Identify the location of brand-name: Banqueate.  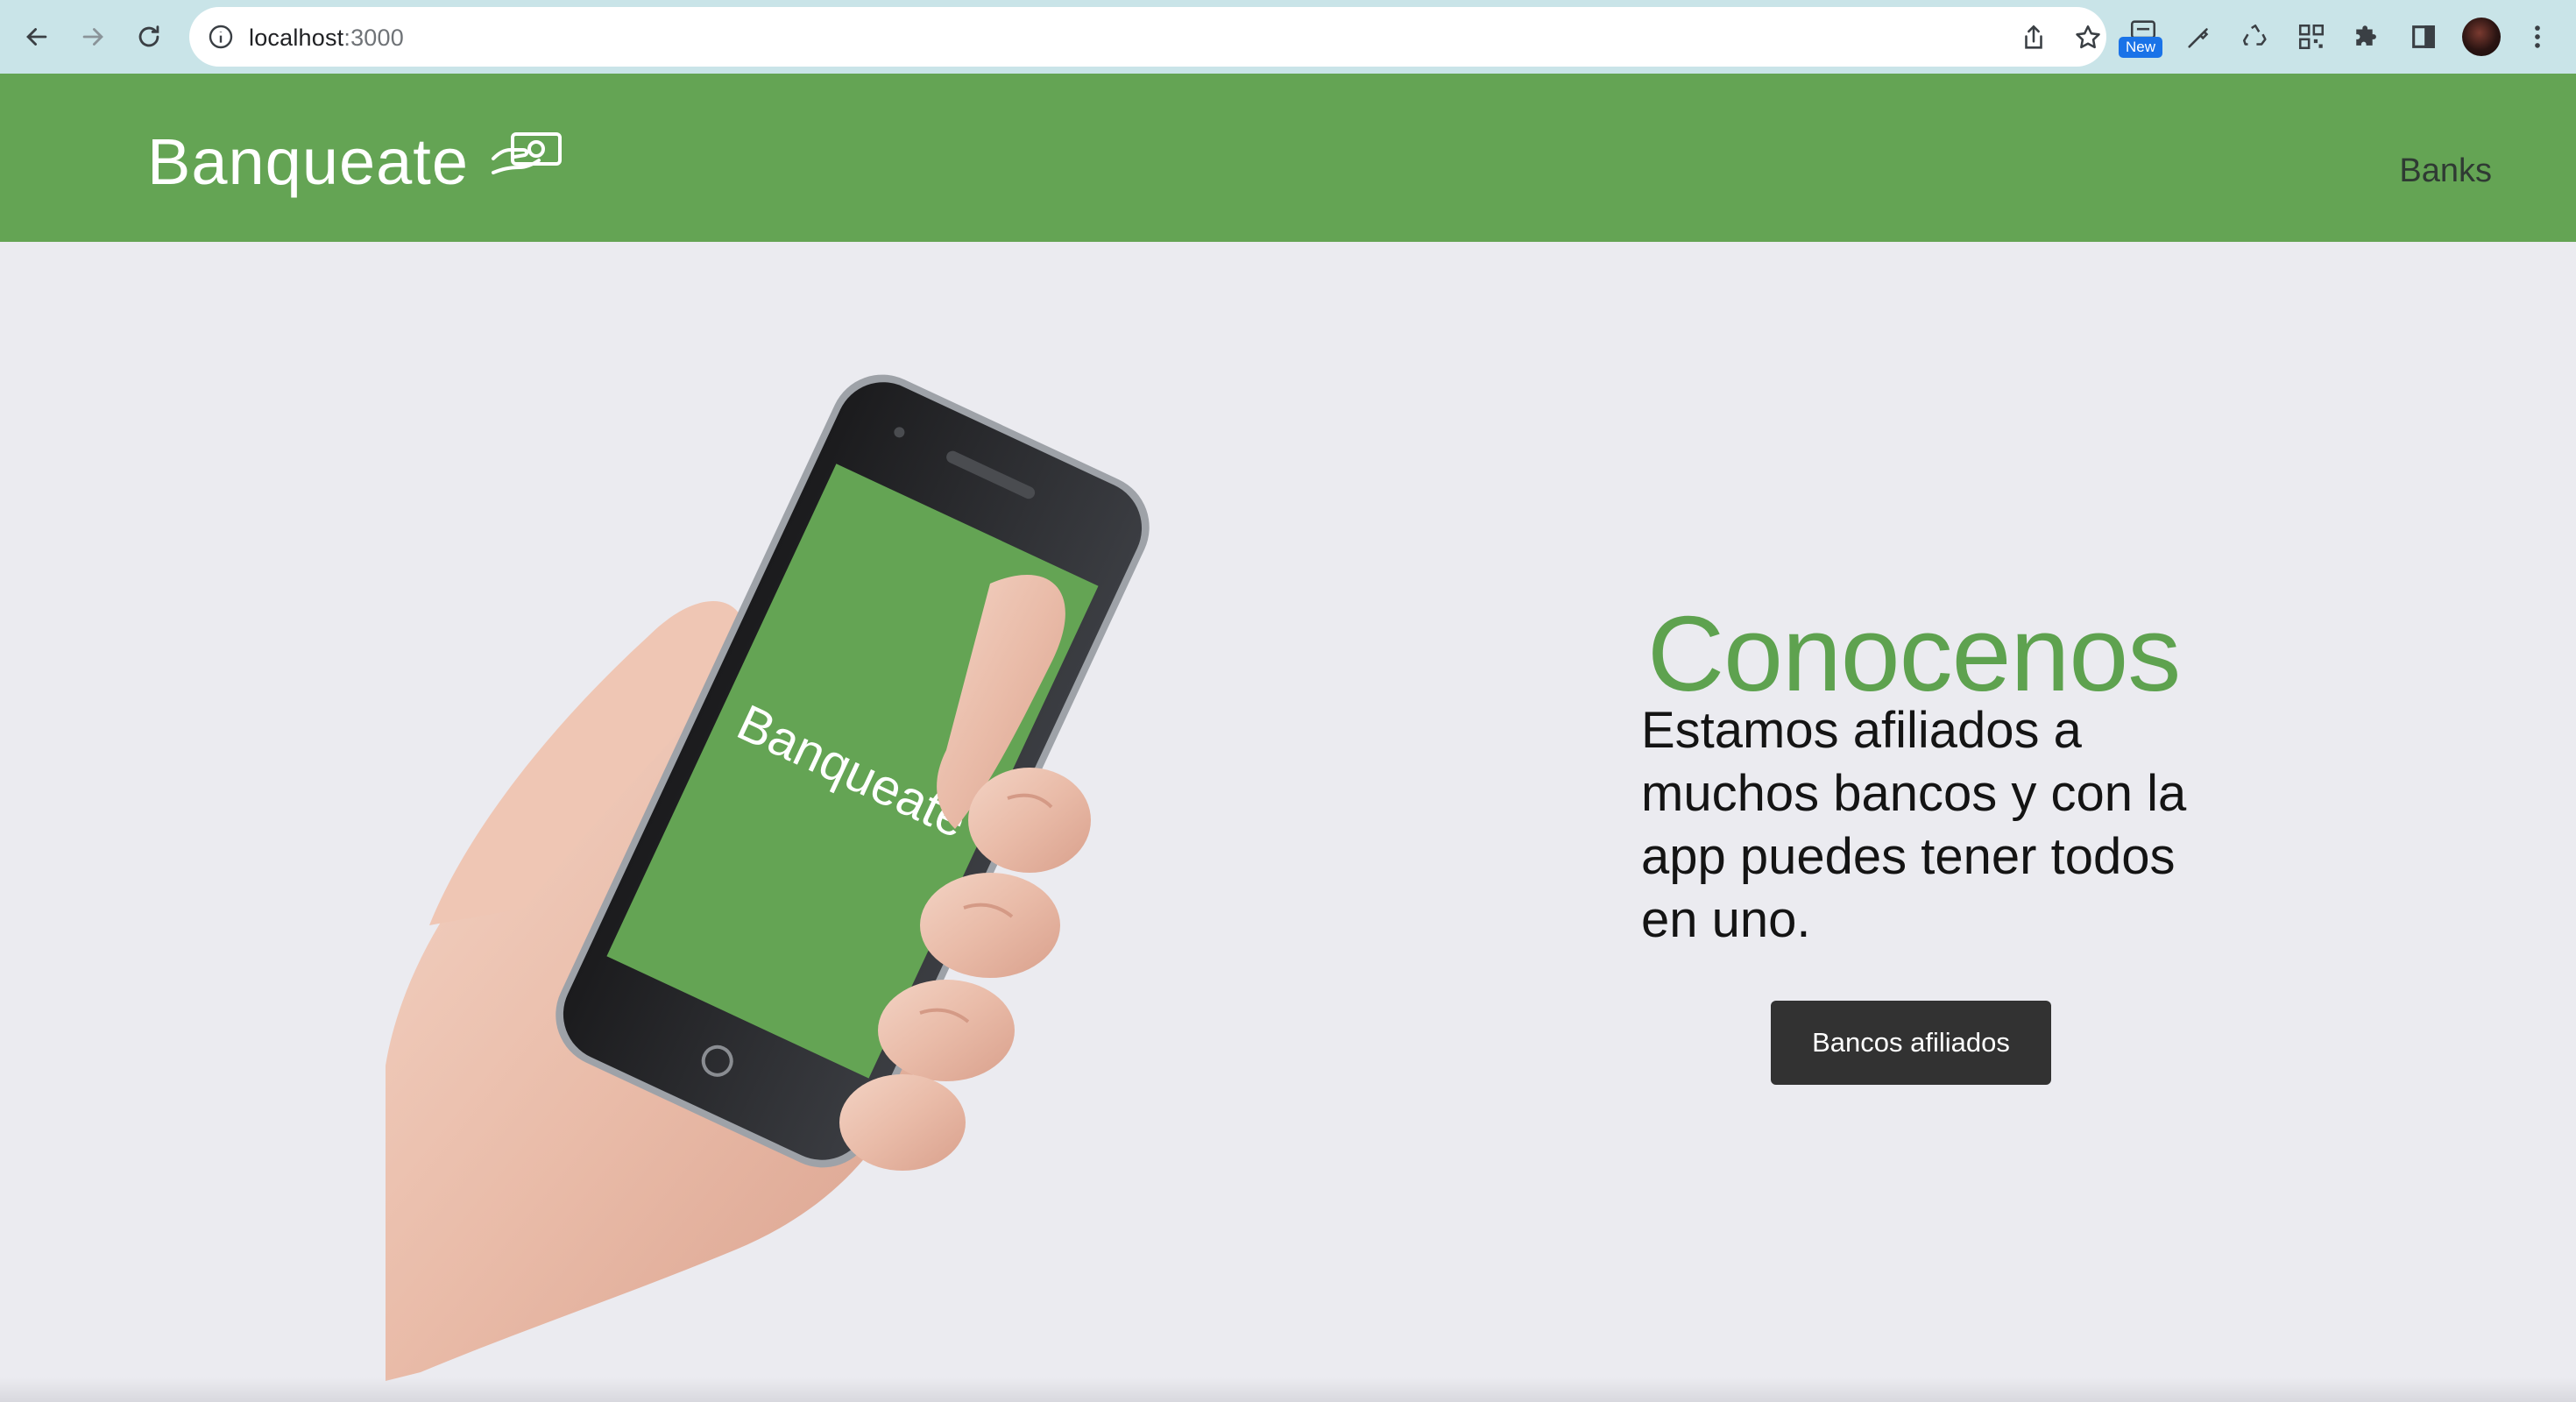
(308, 161).